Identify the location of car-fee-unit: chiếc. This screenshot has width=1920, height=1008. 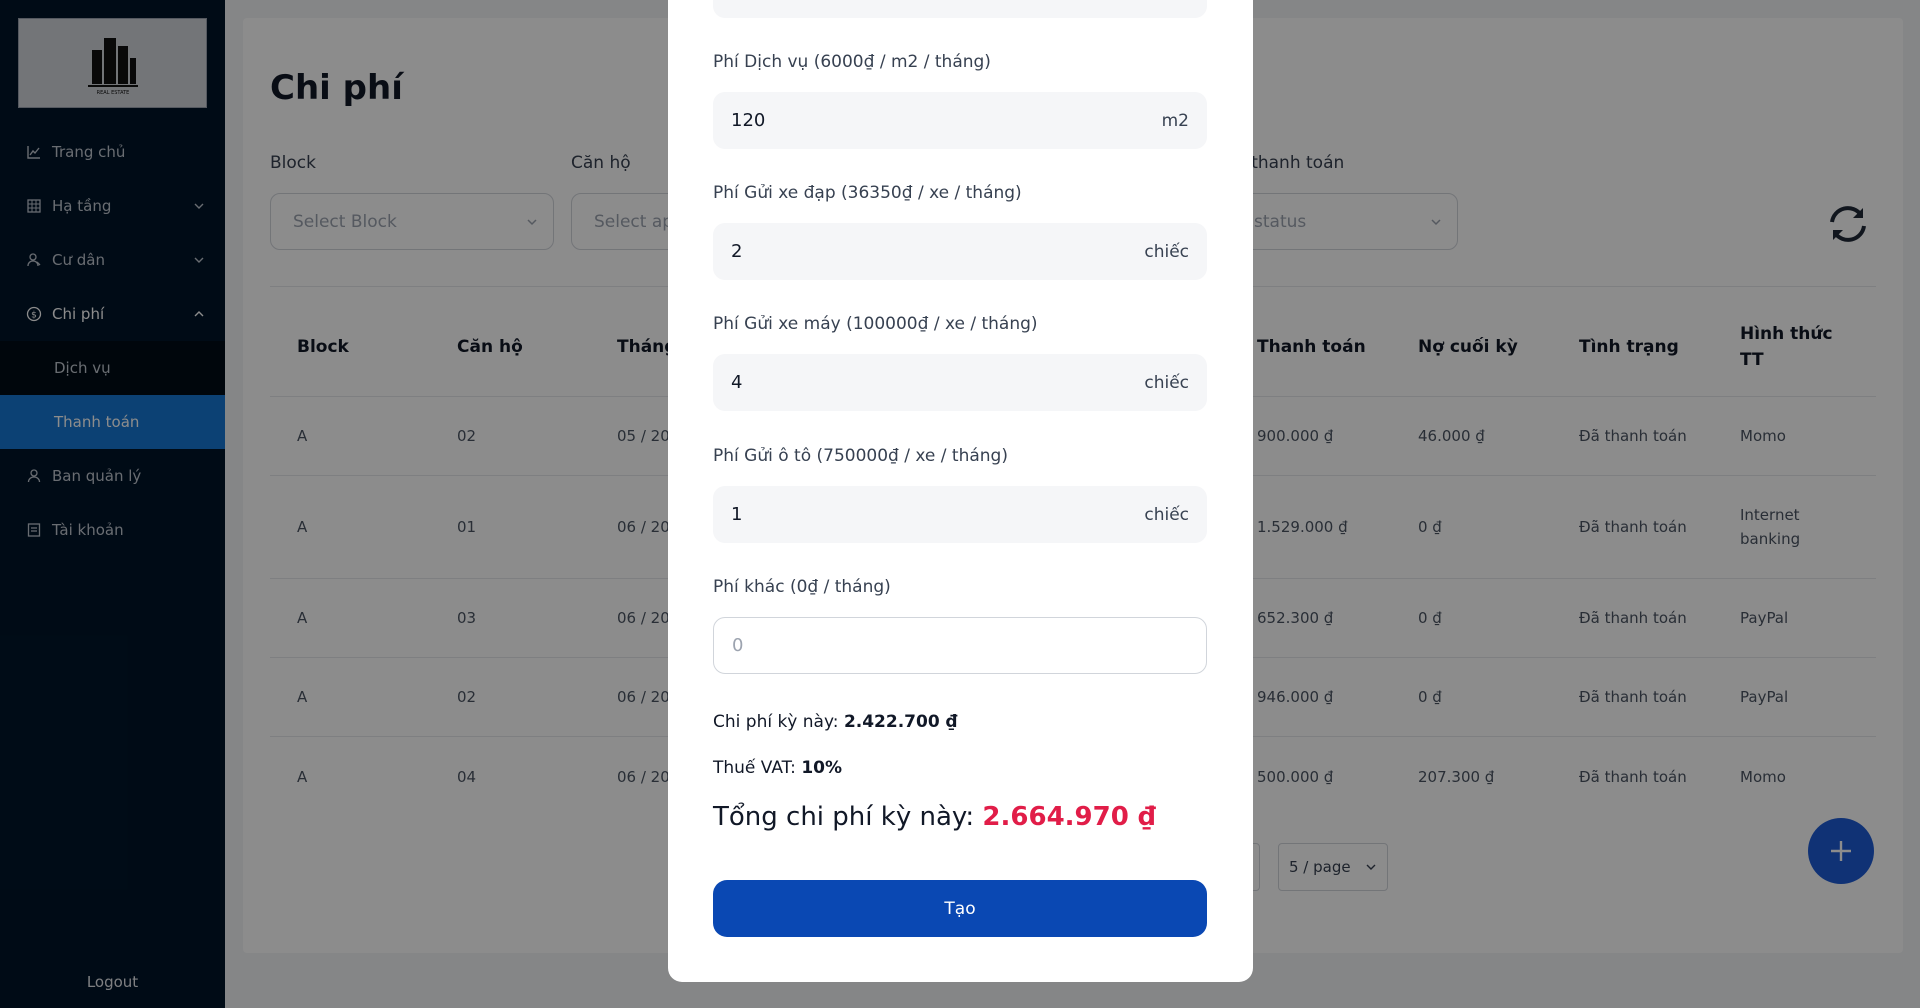
(1166, 514).